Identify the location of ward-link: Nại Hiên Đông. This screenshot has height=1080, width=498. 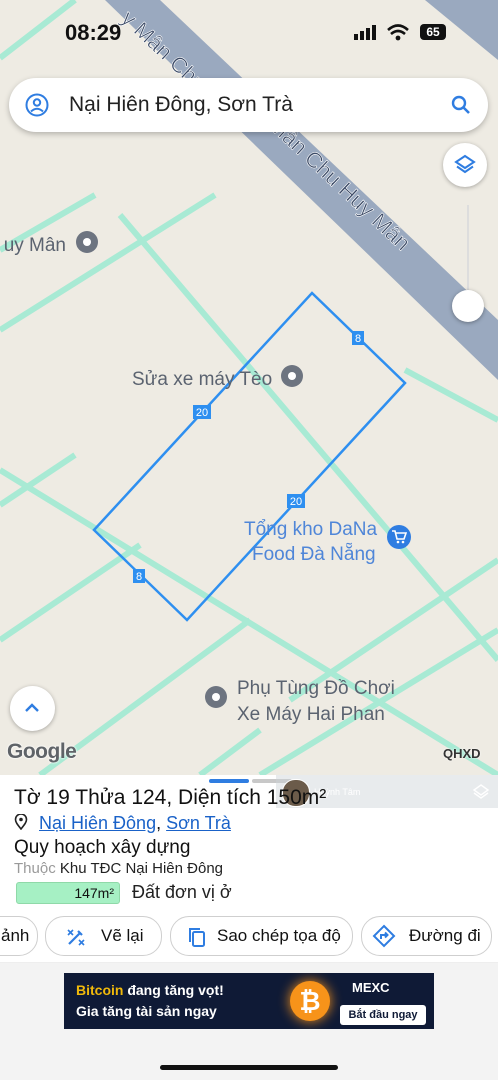
(97, 823).